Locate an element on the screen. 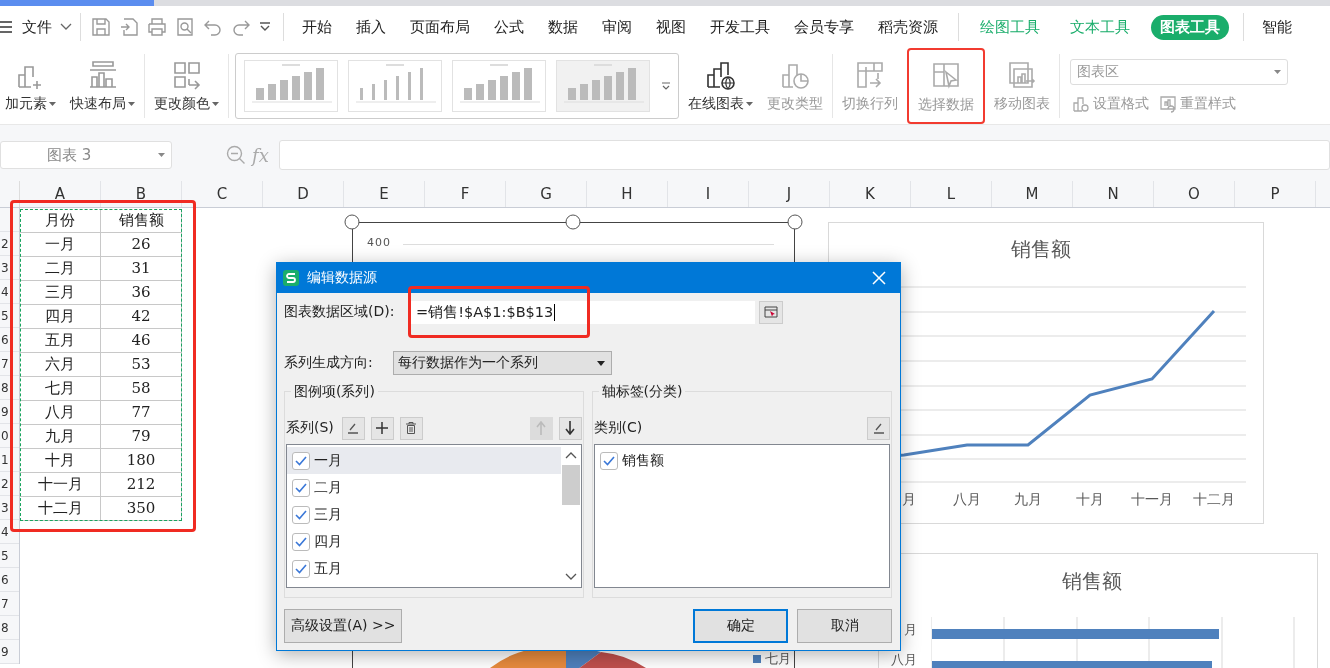  ribbon-tab: 审阅 is located at coordinates (617, 27).